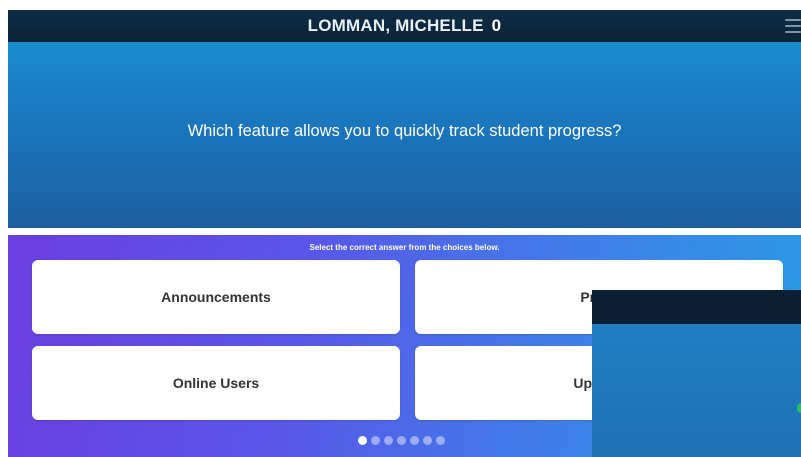  Describe the element at coordinates (496, 25) in the screenshot. I see `score: 0` at that location.